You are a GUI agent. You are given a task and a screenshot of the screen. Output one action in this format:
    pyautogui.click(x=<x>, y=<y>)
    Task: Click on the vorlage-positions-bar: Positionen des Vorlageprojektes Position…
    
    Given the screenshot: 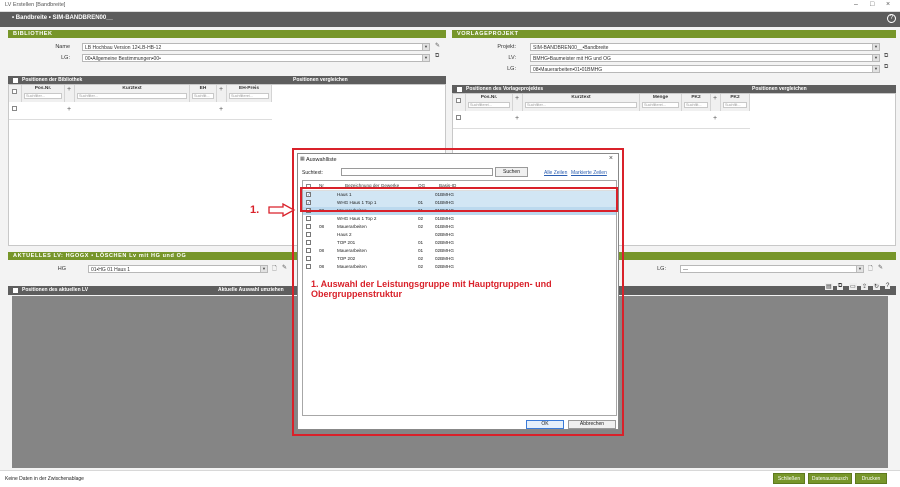 What is the action you would take?
    pyautogui.click(x=674, y=89)
    